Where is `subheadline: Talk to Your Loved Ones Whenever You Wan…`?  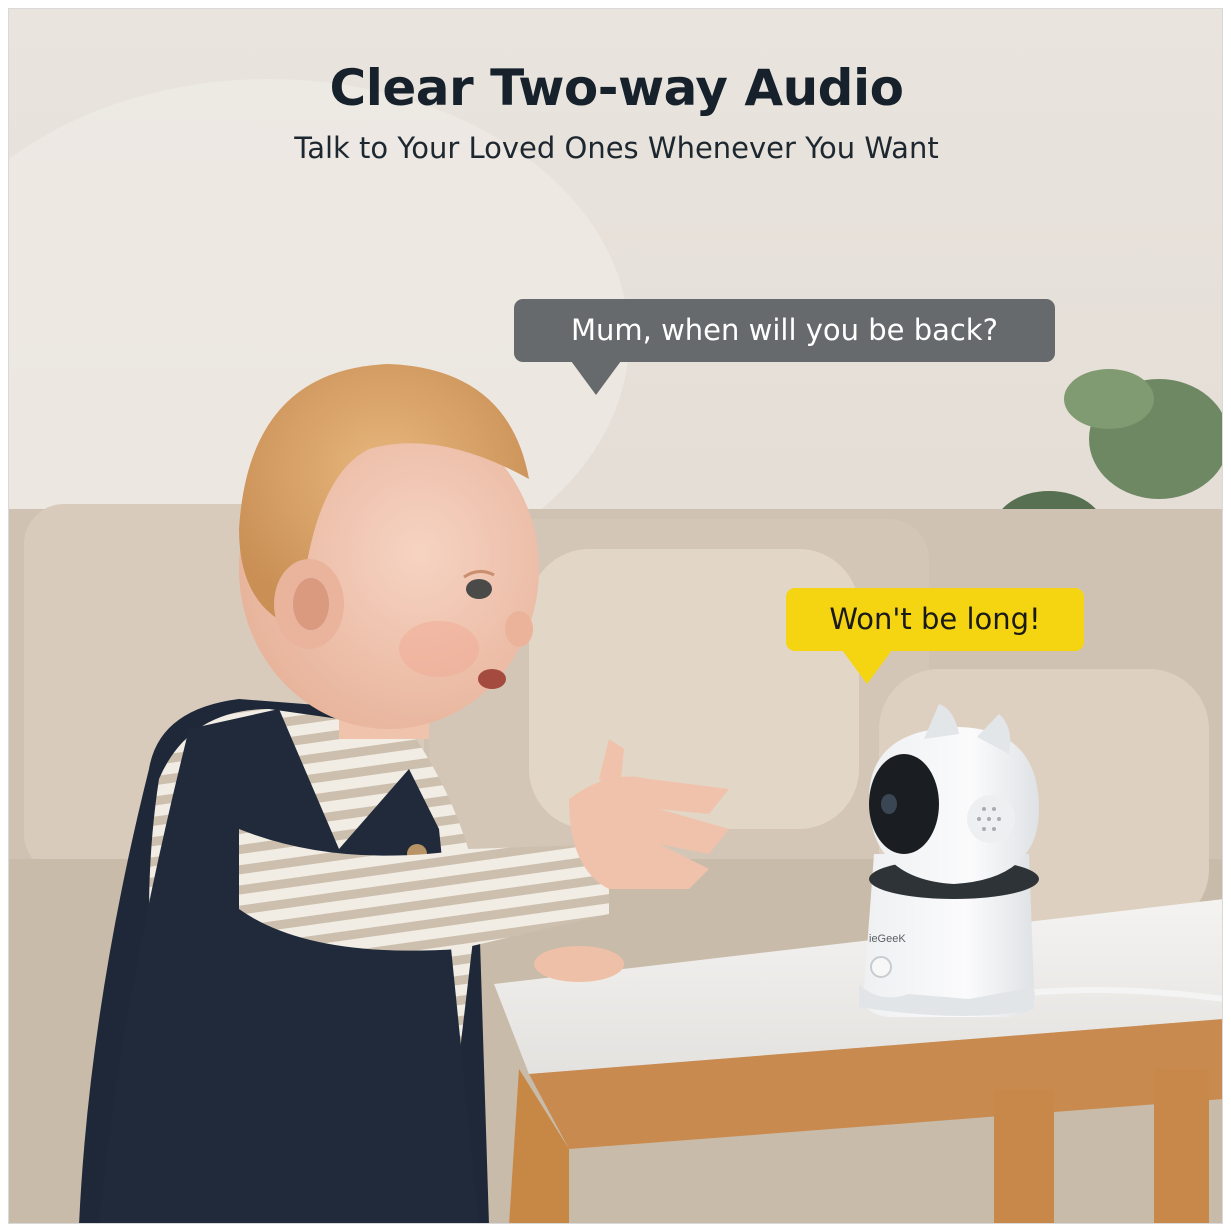
subheadline: Talk to Your Loved Ones Whenever You Wan… is located at coordinates (616, 148).